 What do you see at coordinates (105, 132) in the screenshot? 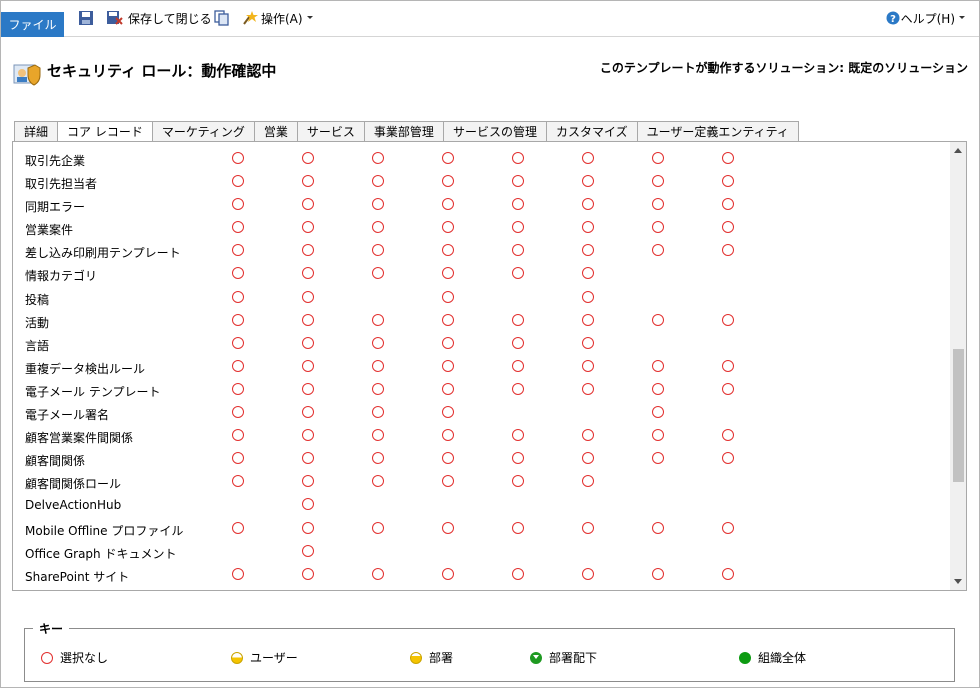
I see `tab: コア レコード` at bounding box center [105, 132].